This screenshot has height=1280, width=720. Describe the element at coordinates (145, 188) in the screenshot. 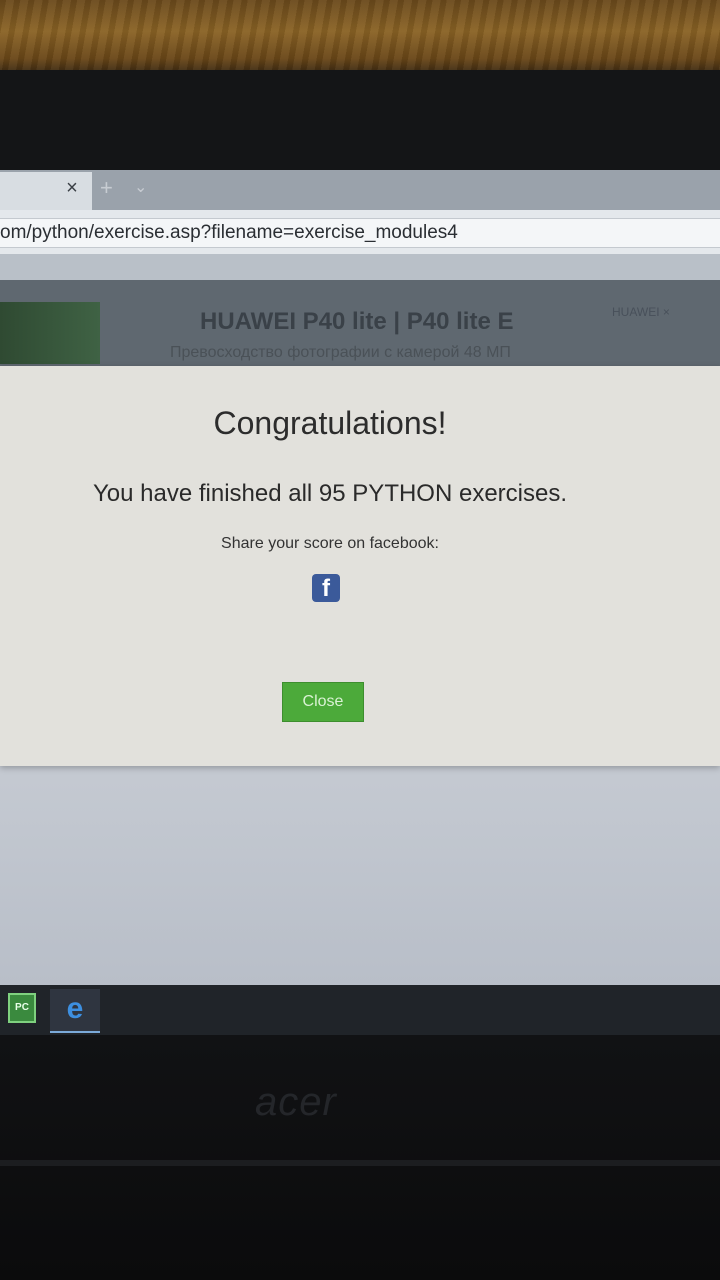

I see `chevron-down-icon: ⌄` at that location.